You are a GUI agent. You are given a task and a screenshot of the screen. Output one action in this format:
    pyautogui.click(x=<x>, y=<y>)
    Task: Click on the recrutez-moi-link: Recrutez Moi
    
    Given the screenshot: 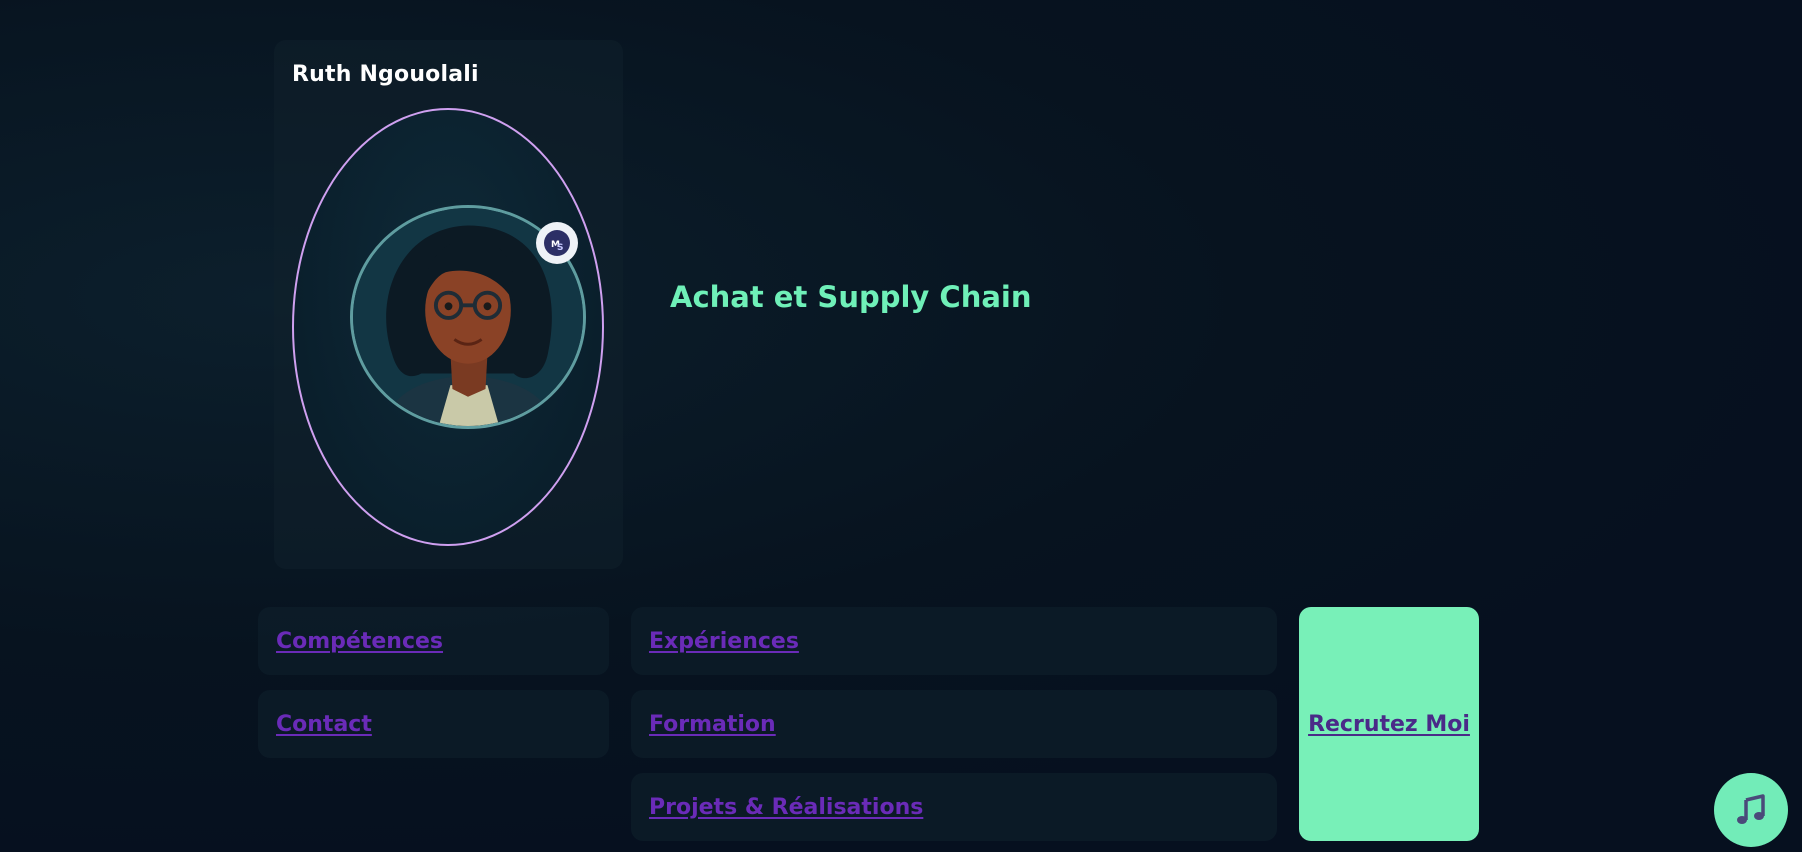 What is the action you would take?
    pyautogui.click(x=1389, y=724)
    